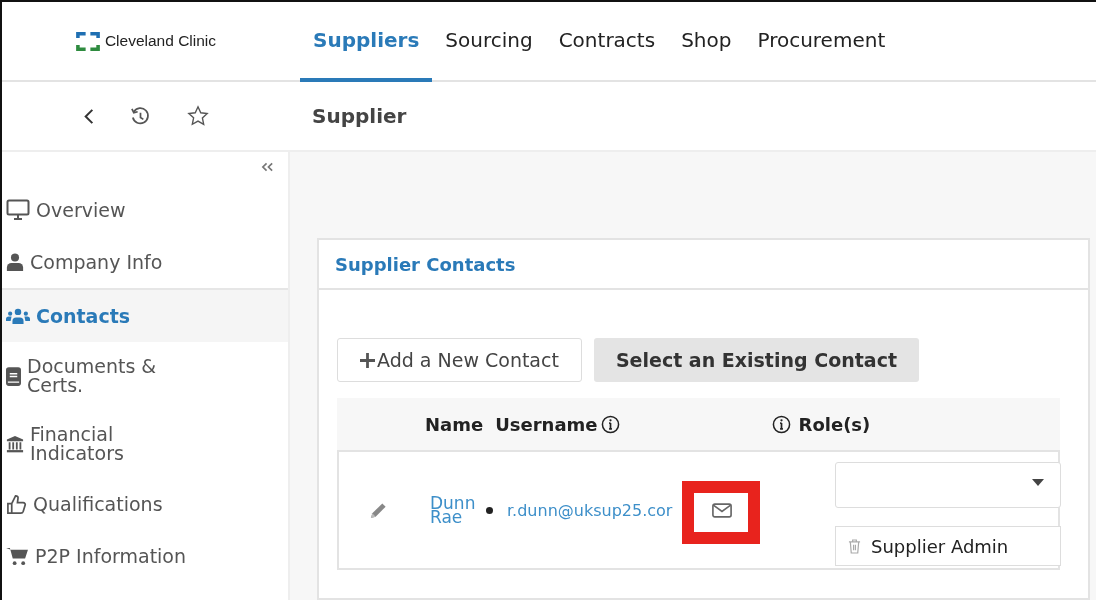 Image resolution: width=1096 pixels, height=600 pixels. What do you see at coordinates (267, 167) in the screenshot?
I see `collapse-icon` at bounding box center [267, 167].